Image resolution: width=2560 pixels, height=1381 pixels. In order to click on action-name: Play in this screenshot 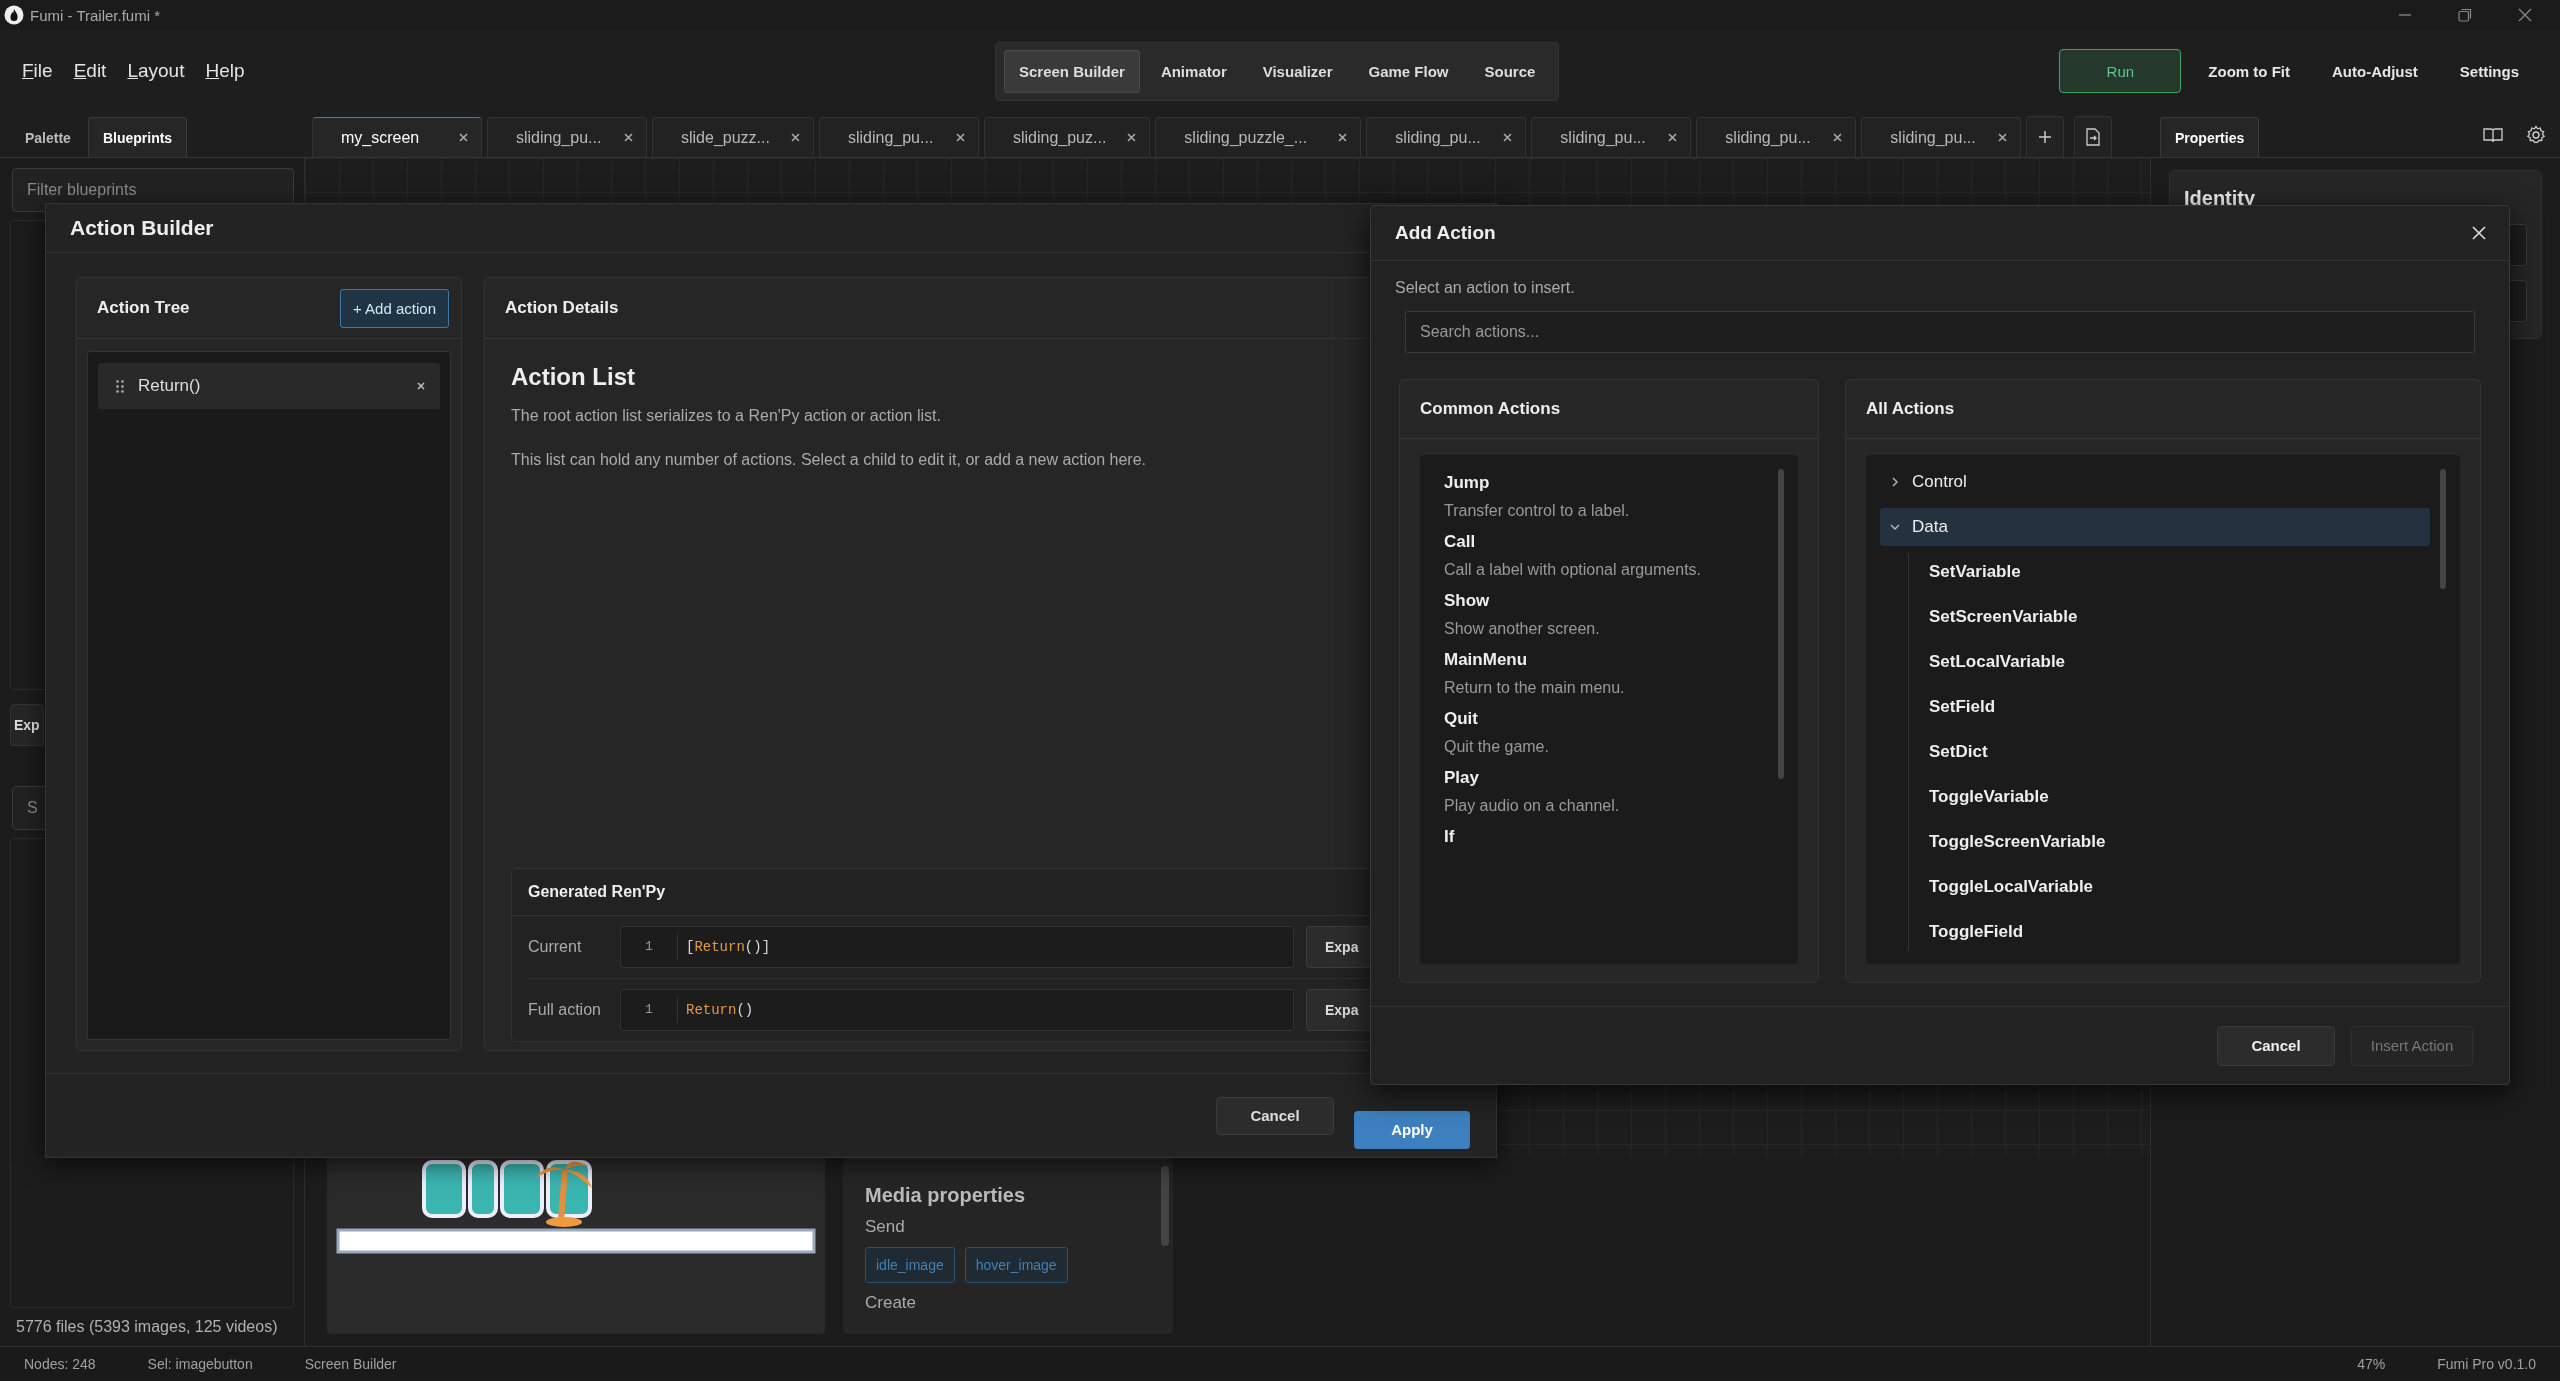, I will do `click(1609, 778)`.